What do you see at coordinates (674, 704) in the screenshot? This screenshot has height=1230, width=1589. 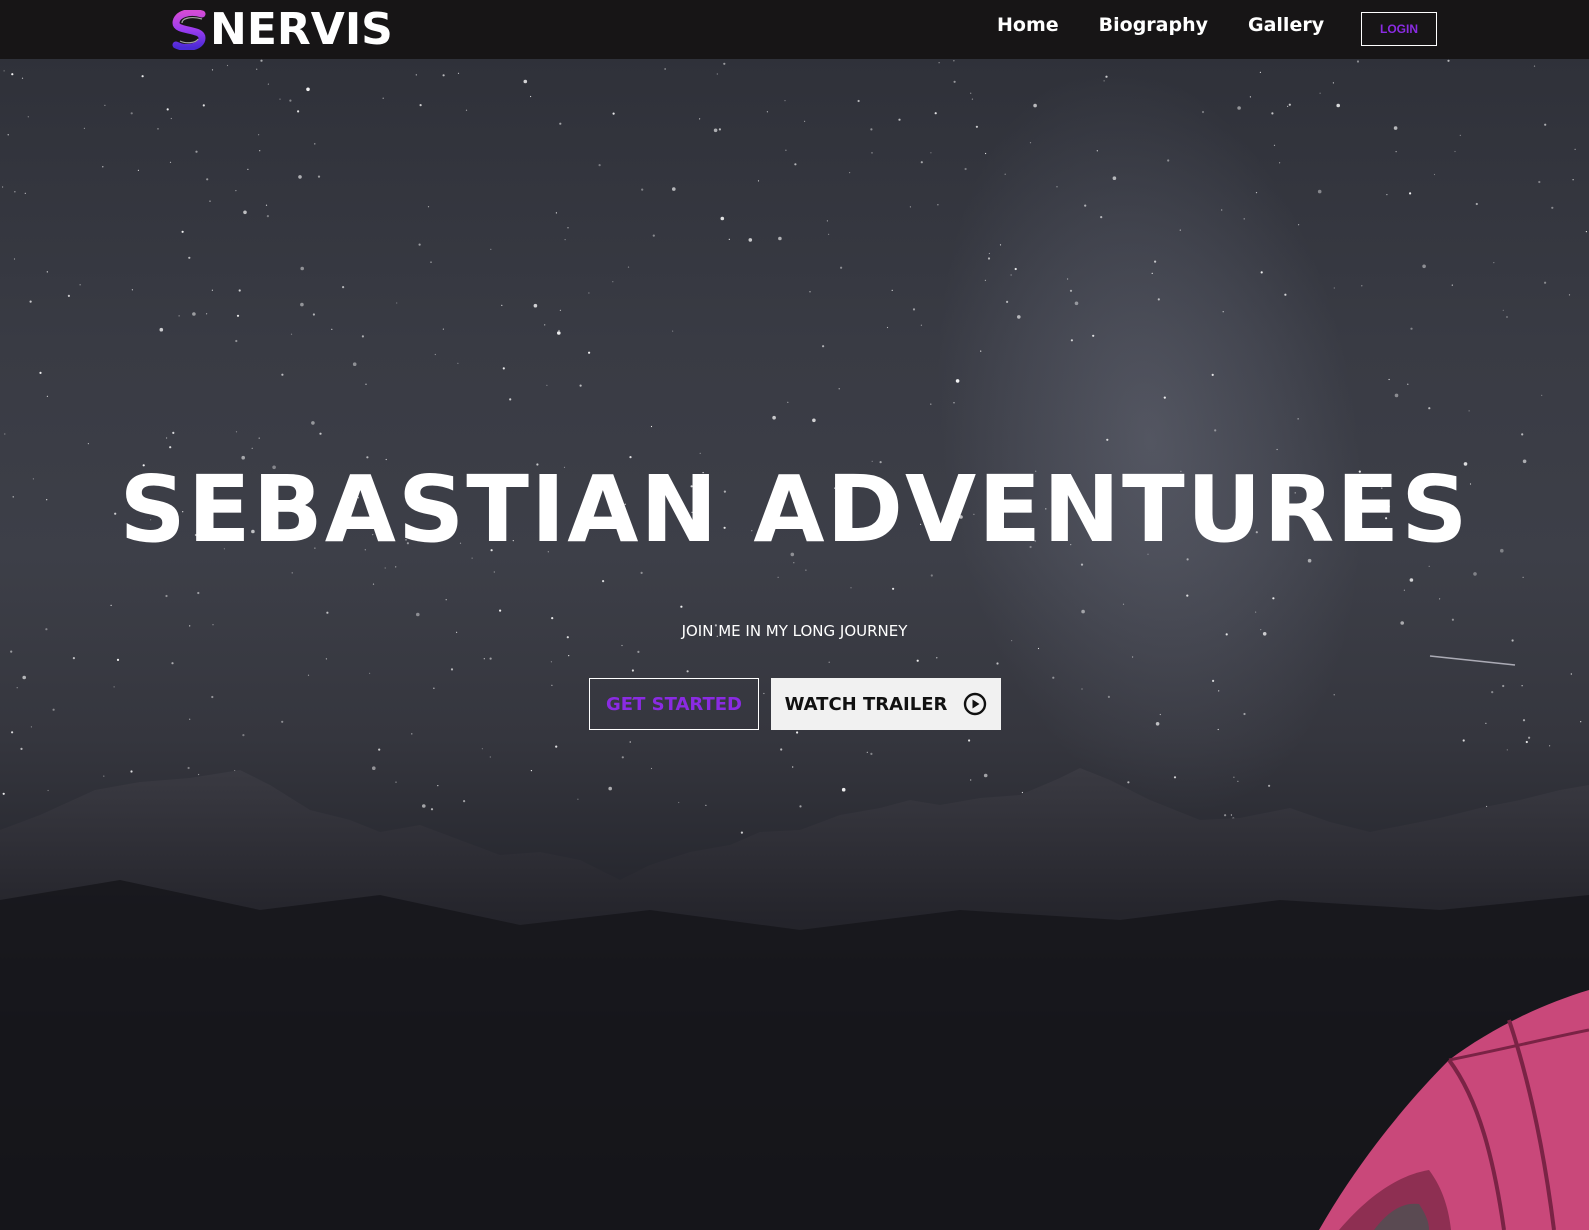 I see `get-started-button: GET STARTED` at bounding box center [674, 704].